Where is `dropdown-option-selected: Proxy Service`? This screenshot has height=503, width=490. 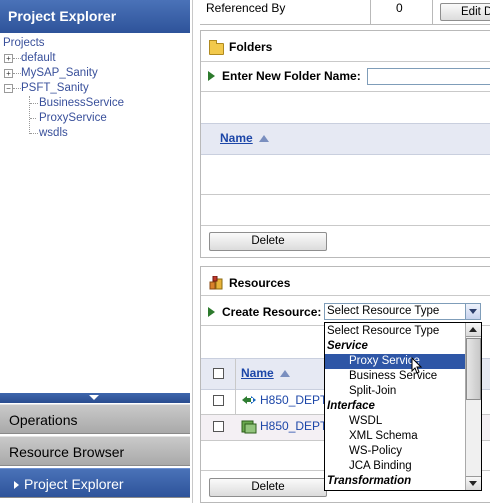 dropdown-option-selected: Proxy Service is located at coordinates (403, 361).